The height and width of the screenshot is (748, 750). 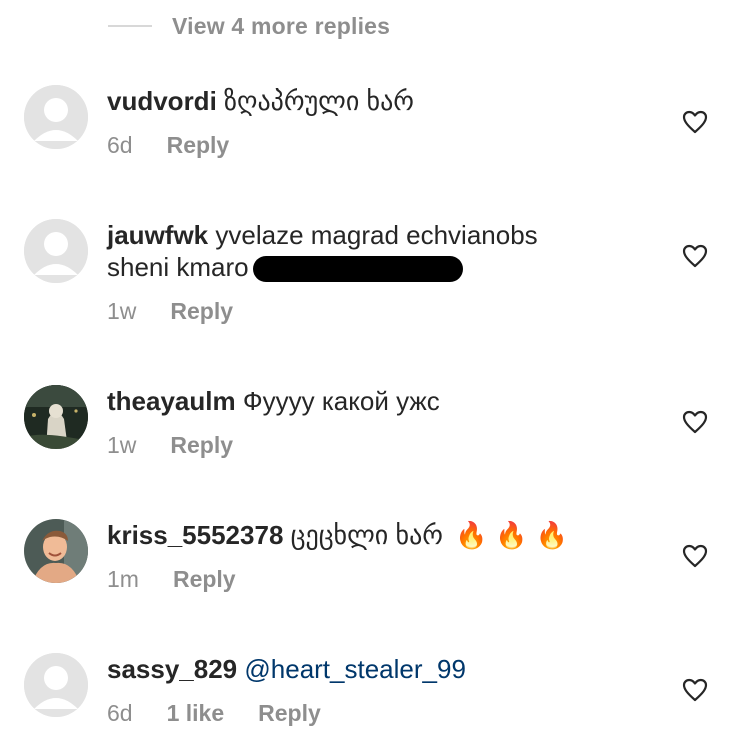 I want to click on comment-username: vudvordi, so click(x=162, y=101).